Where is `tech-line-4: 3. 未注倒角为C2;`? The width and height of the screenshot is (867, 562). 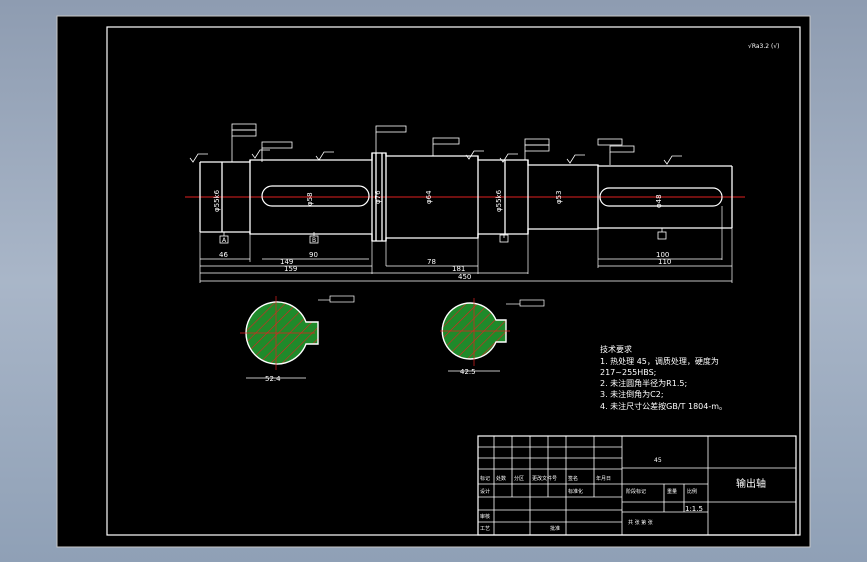
tech-line-4: 3. 未注倒角为C2; is located at coordinates (632, 394).